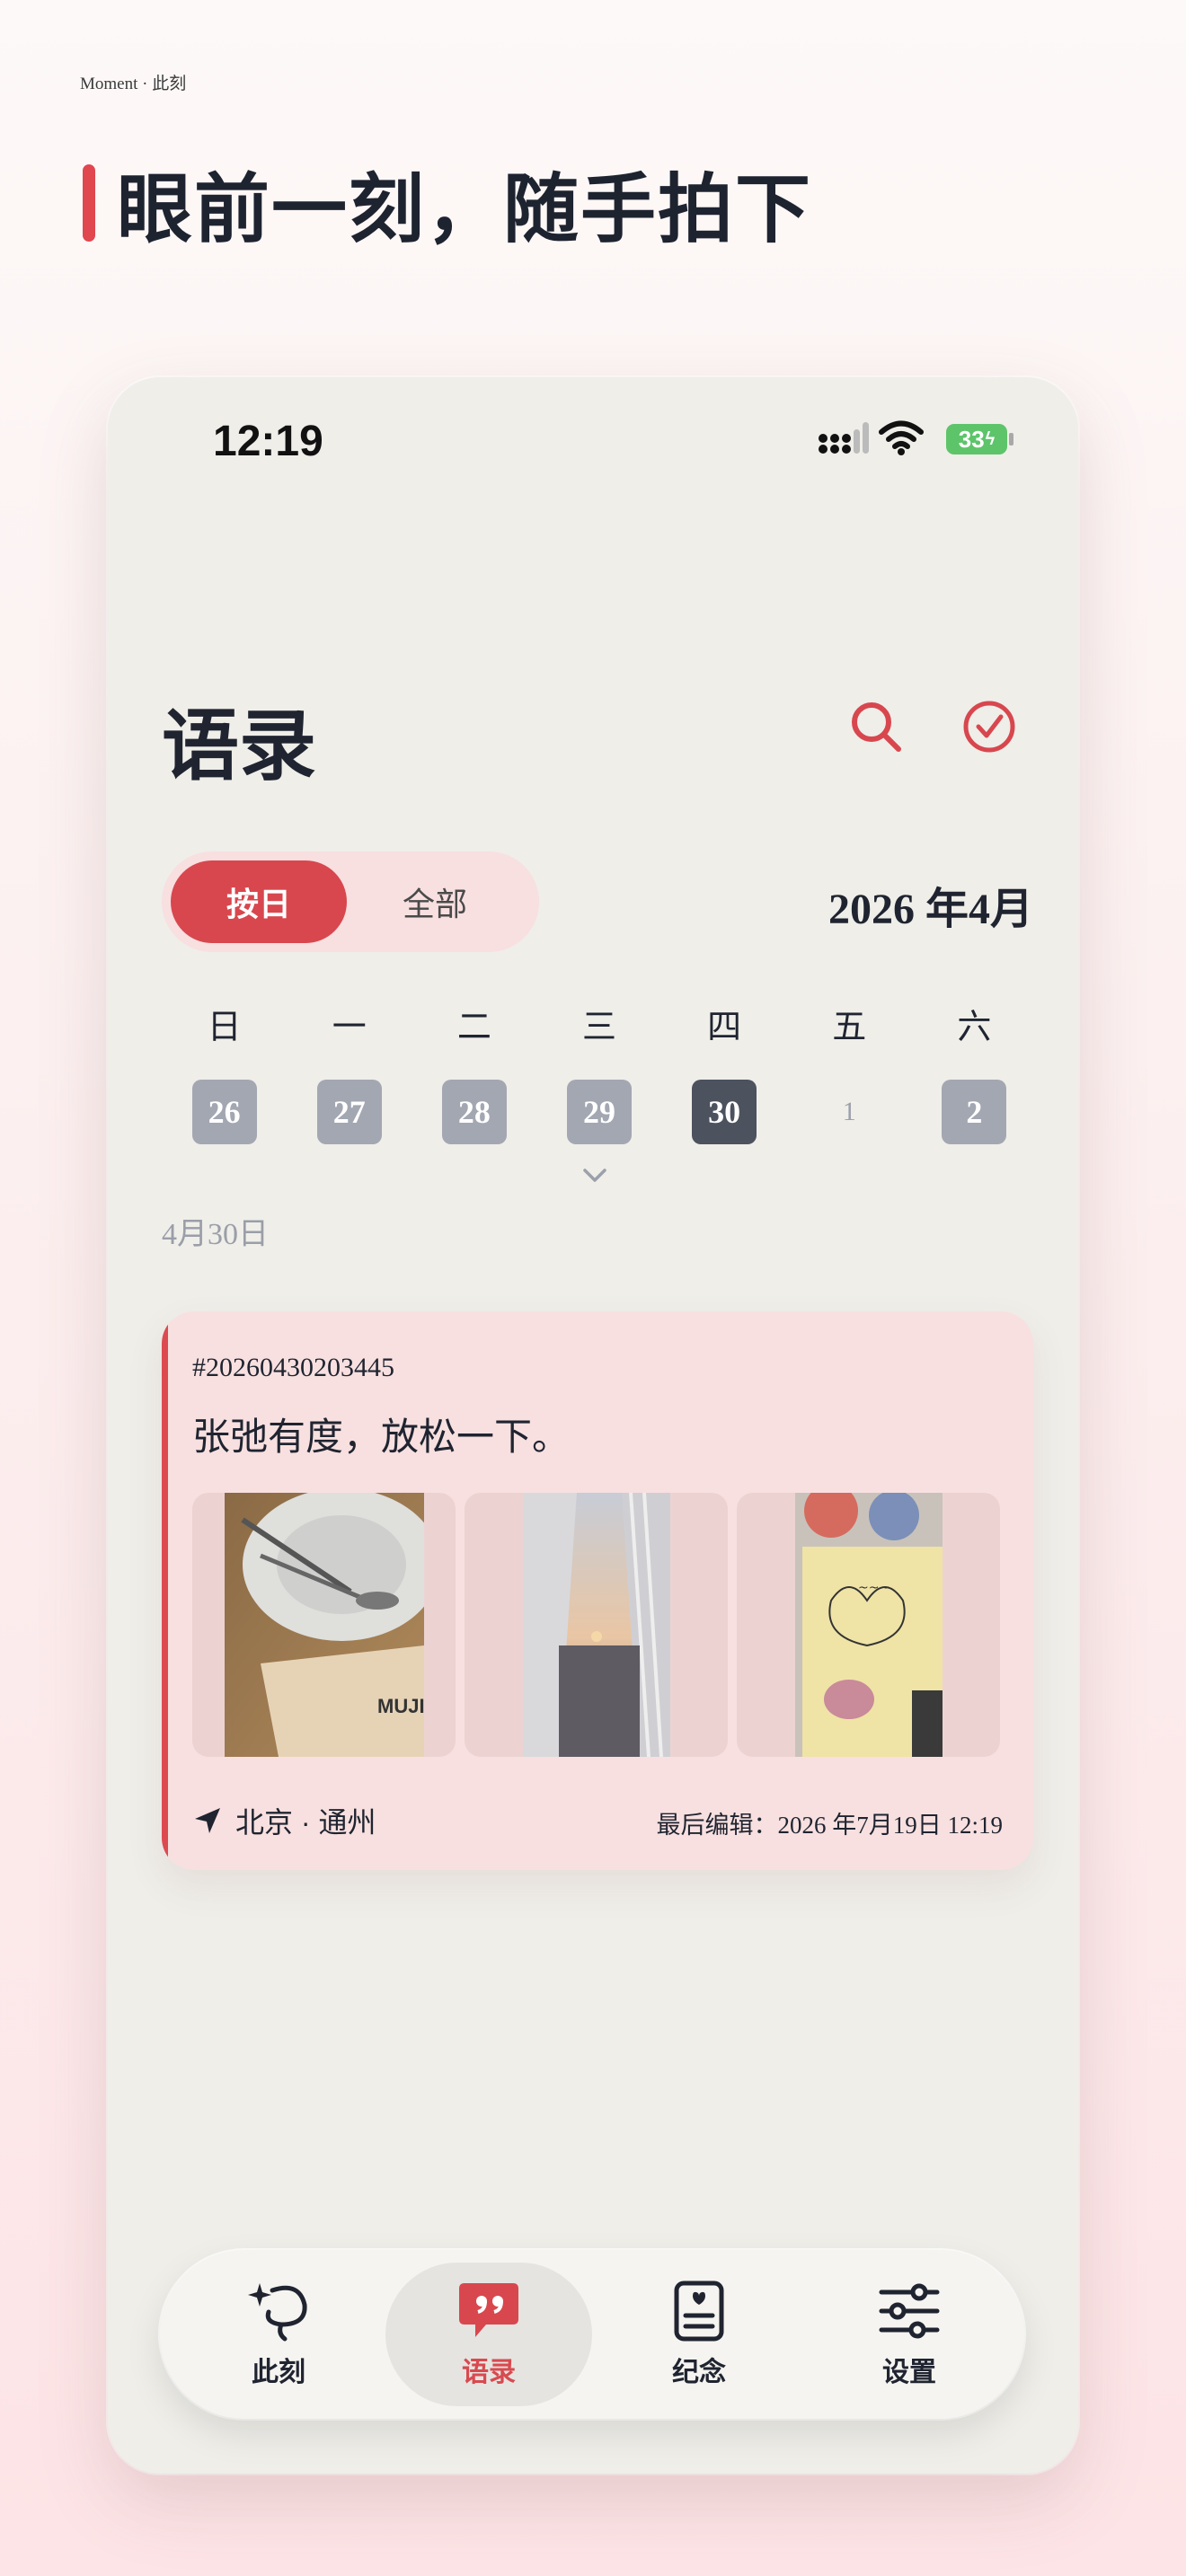 The height and width of the screenshot is (2576, 1186). I want to click on photo-drawing-image: ~~~, so click(868, 1625).